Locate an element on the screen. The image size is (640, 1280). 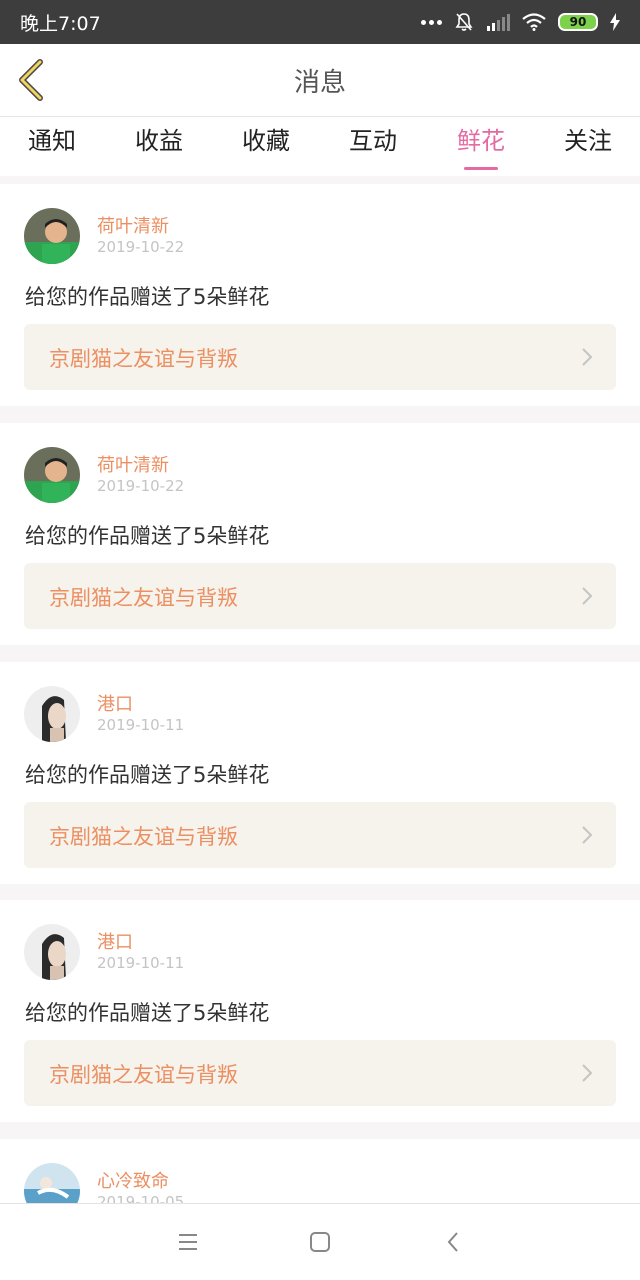
page-title: 消息 is located at coordinates (319, 83).